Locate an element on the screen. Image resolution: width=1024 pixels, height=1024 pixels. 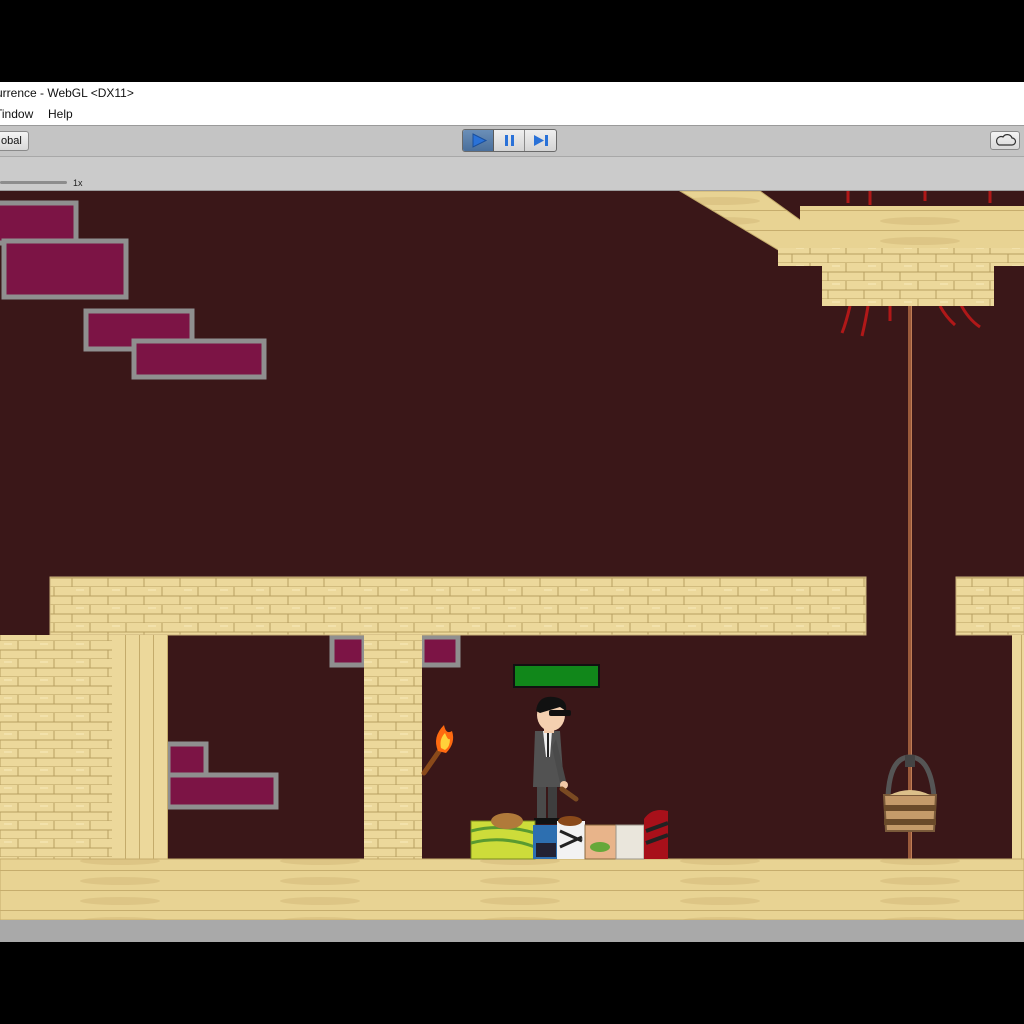
menu-bar is located at coordinates (512, 115).